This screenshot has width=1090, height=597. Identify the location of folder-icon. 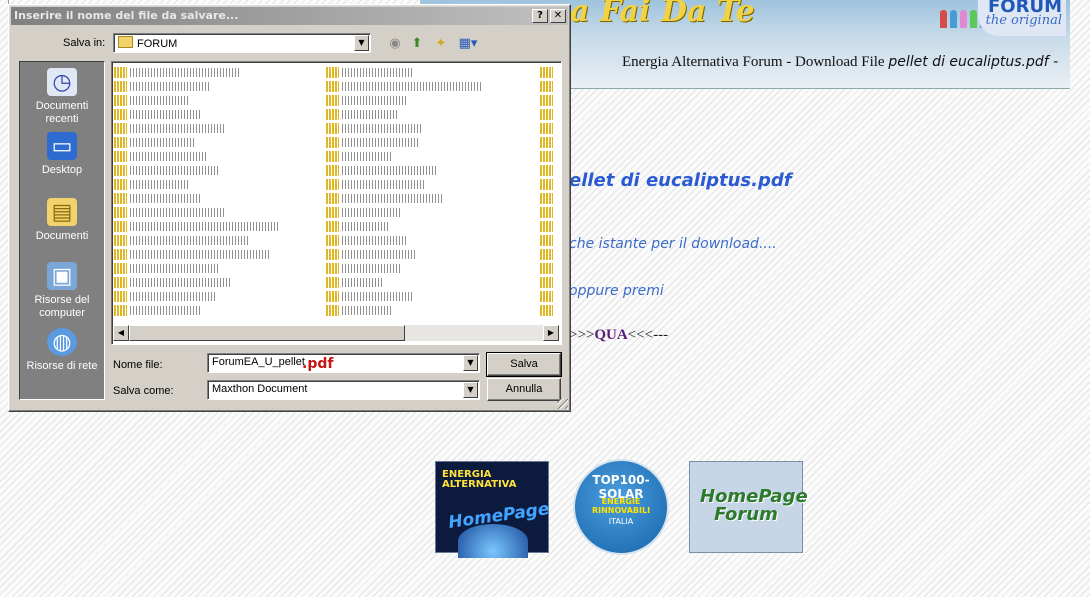
(125, 42).